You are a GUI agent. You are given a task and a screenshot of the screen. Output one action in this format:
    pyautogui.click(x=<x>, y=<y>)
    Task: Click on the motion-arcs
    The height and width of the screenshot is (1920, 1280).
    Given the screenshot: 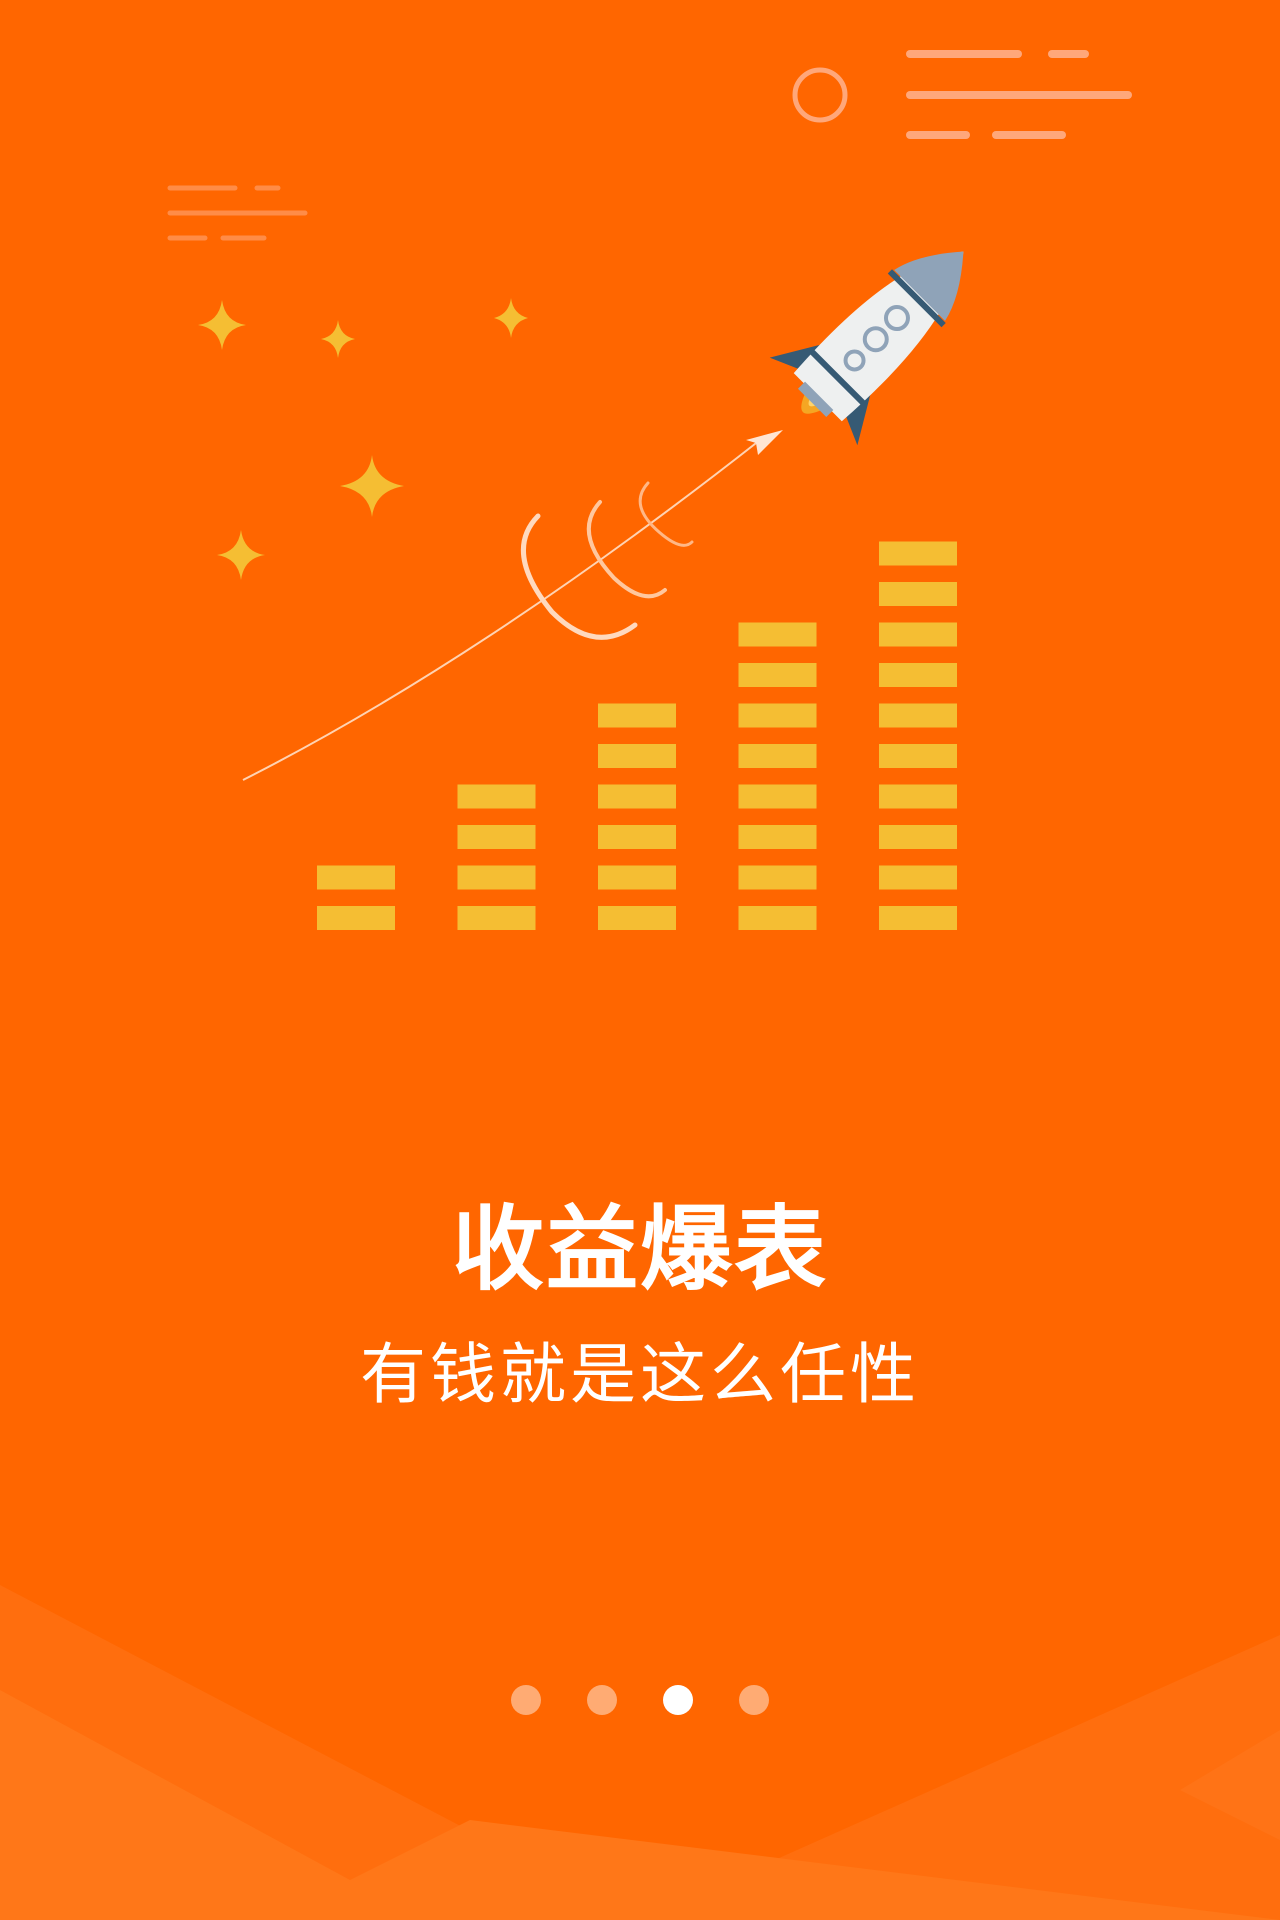 What is the action you would take?
    pyautogui.click(x=607, y=560)
    